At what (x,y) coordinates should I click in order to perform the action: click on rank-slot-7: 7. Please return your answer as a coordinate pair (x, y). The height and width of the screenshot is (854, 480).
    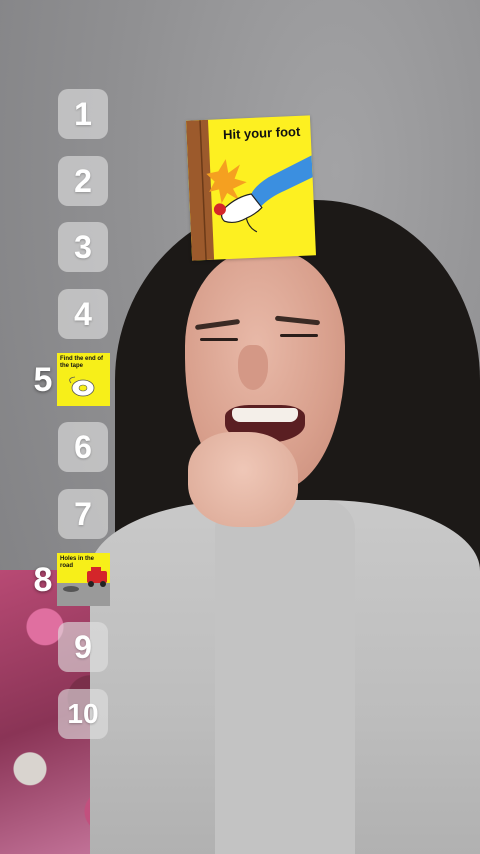
    Looking at the image, I should click on (83, 514).